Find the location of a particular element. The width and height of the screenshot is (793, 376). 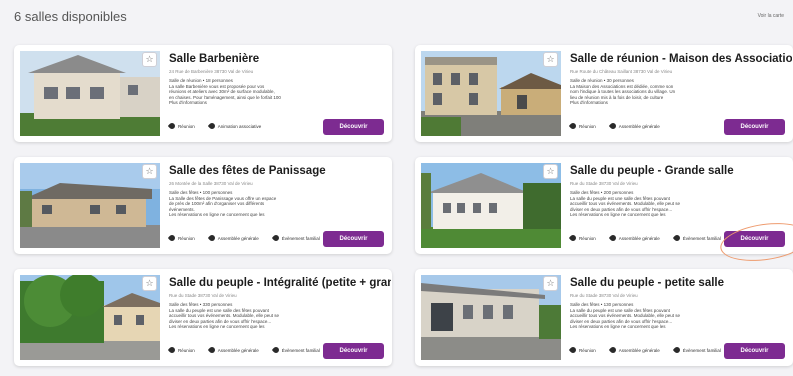

tag: Animation associative is located at coordinates (234, 126).